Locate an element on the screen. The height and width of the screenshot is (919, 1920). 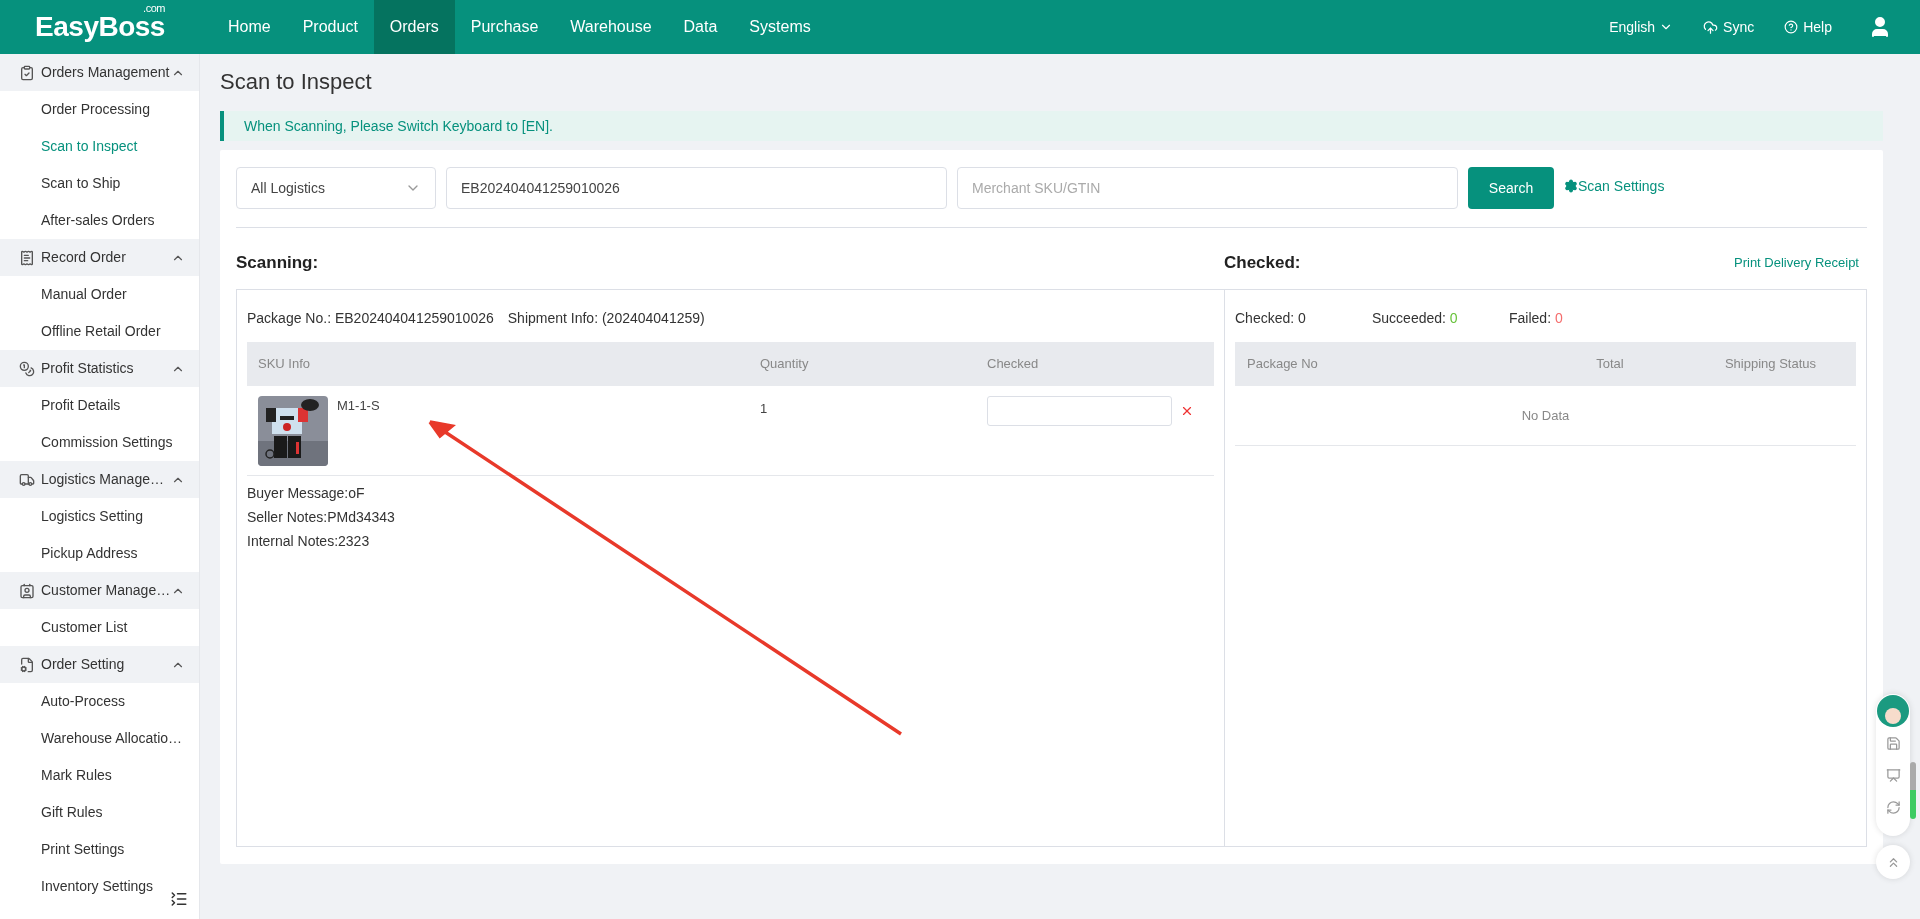
nav-tab: Product is located at coordinates (330, 27).